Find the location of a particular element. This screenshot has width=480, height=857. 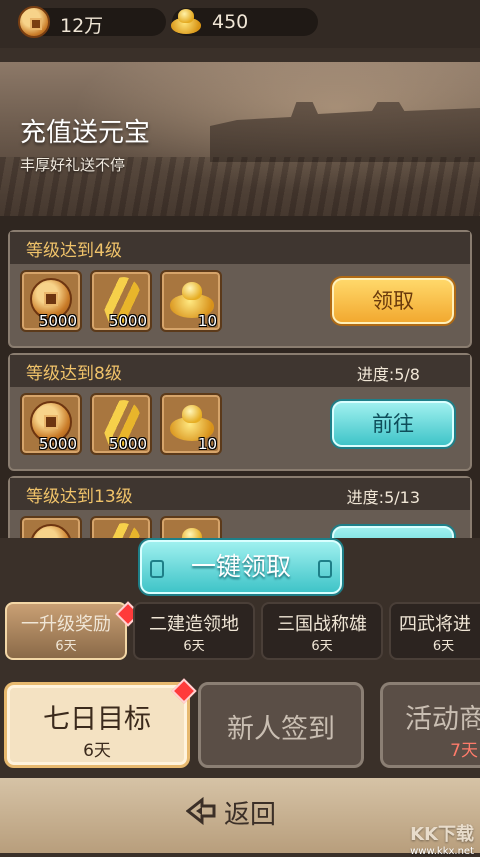

level-requirement: 等级达到13级 is located at coordinates (79, 497).